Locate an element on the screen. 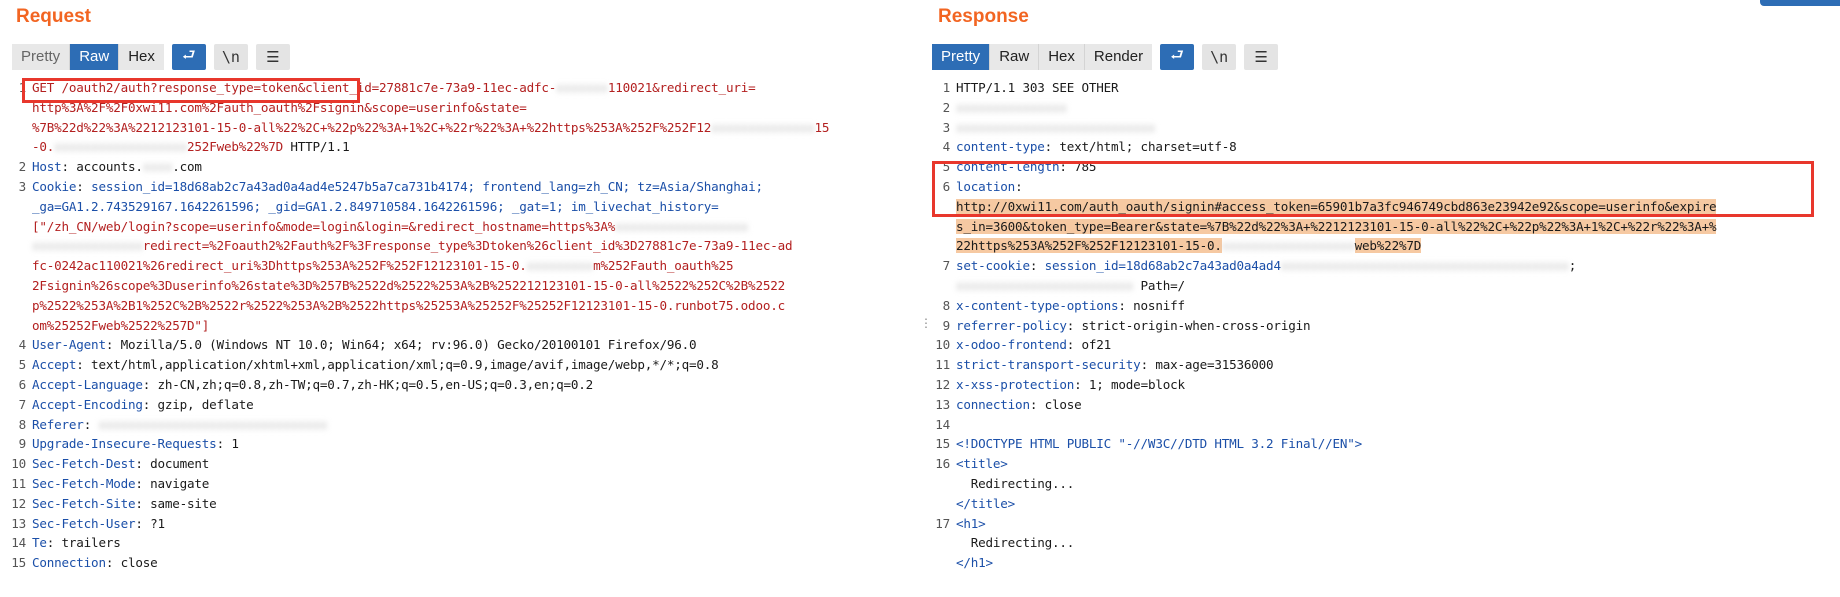 The image size is (1840, 597). code-token: x-content-type-options is located at coordinates (1037, 305).